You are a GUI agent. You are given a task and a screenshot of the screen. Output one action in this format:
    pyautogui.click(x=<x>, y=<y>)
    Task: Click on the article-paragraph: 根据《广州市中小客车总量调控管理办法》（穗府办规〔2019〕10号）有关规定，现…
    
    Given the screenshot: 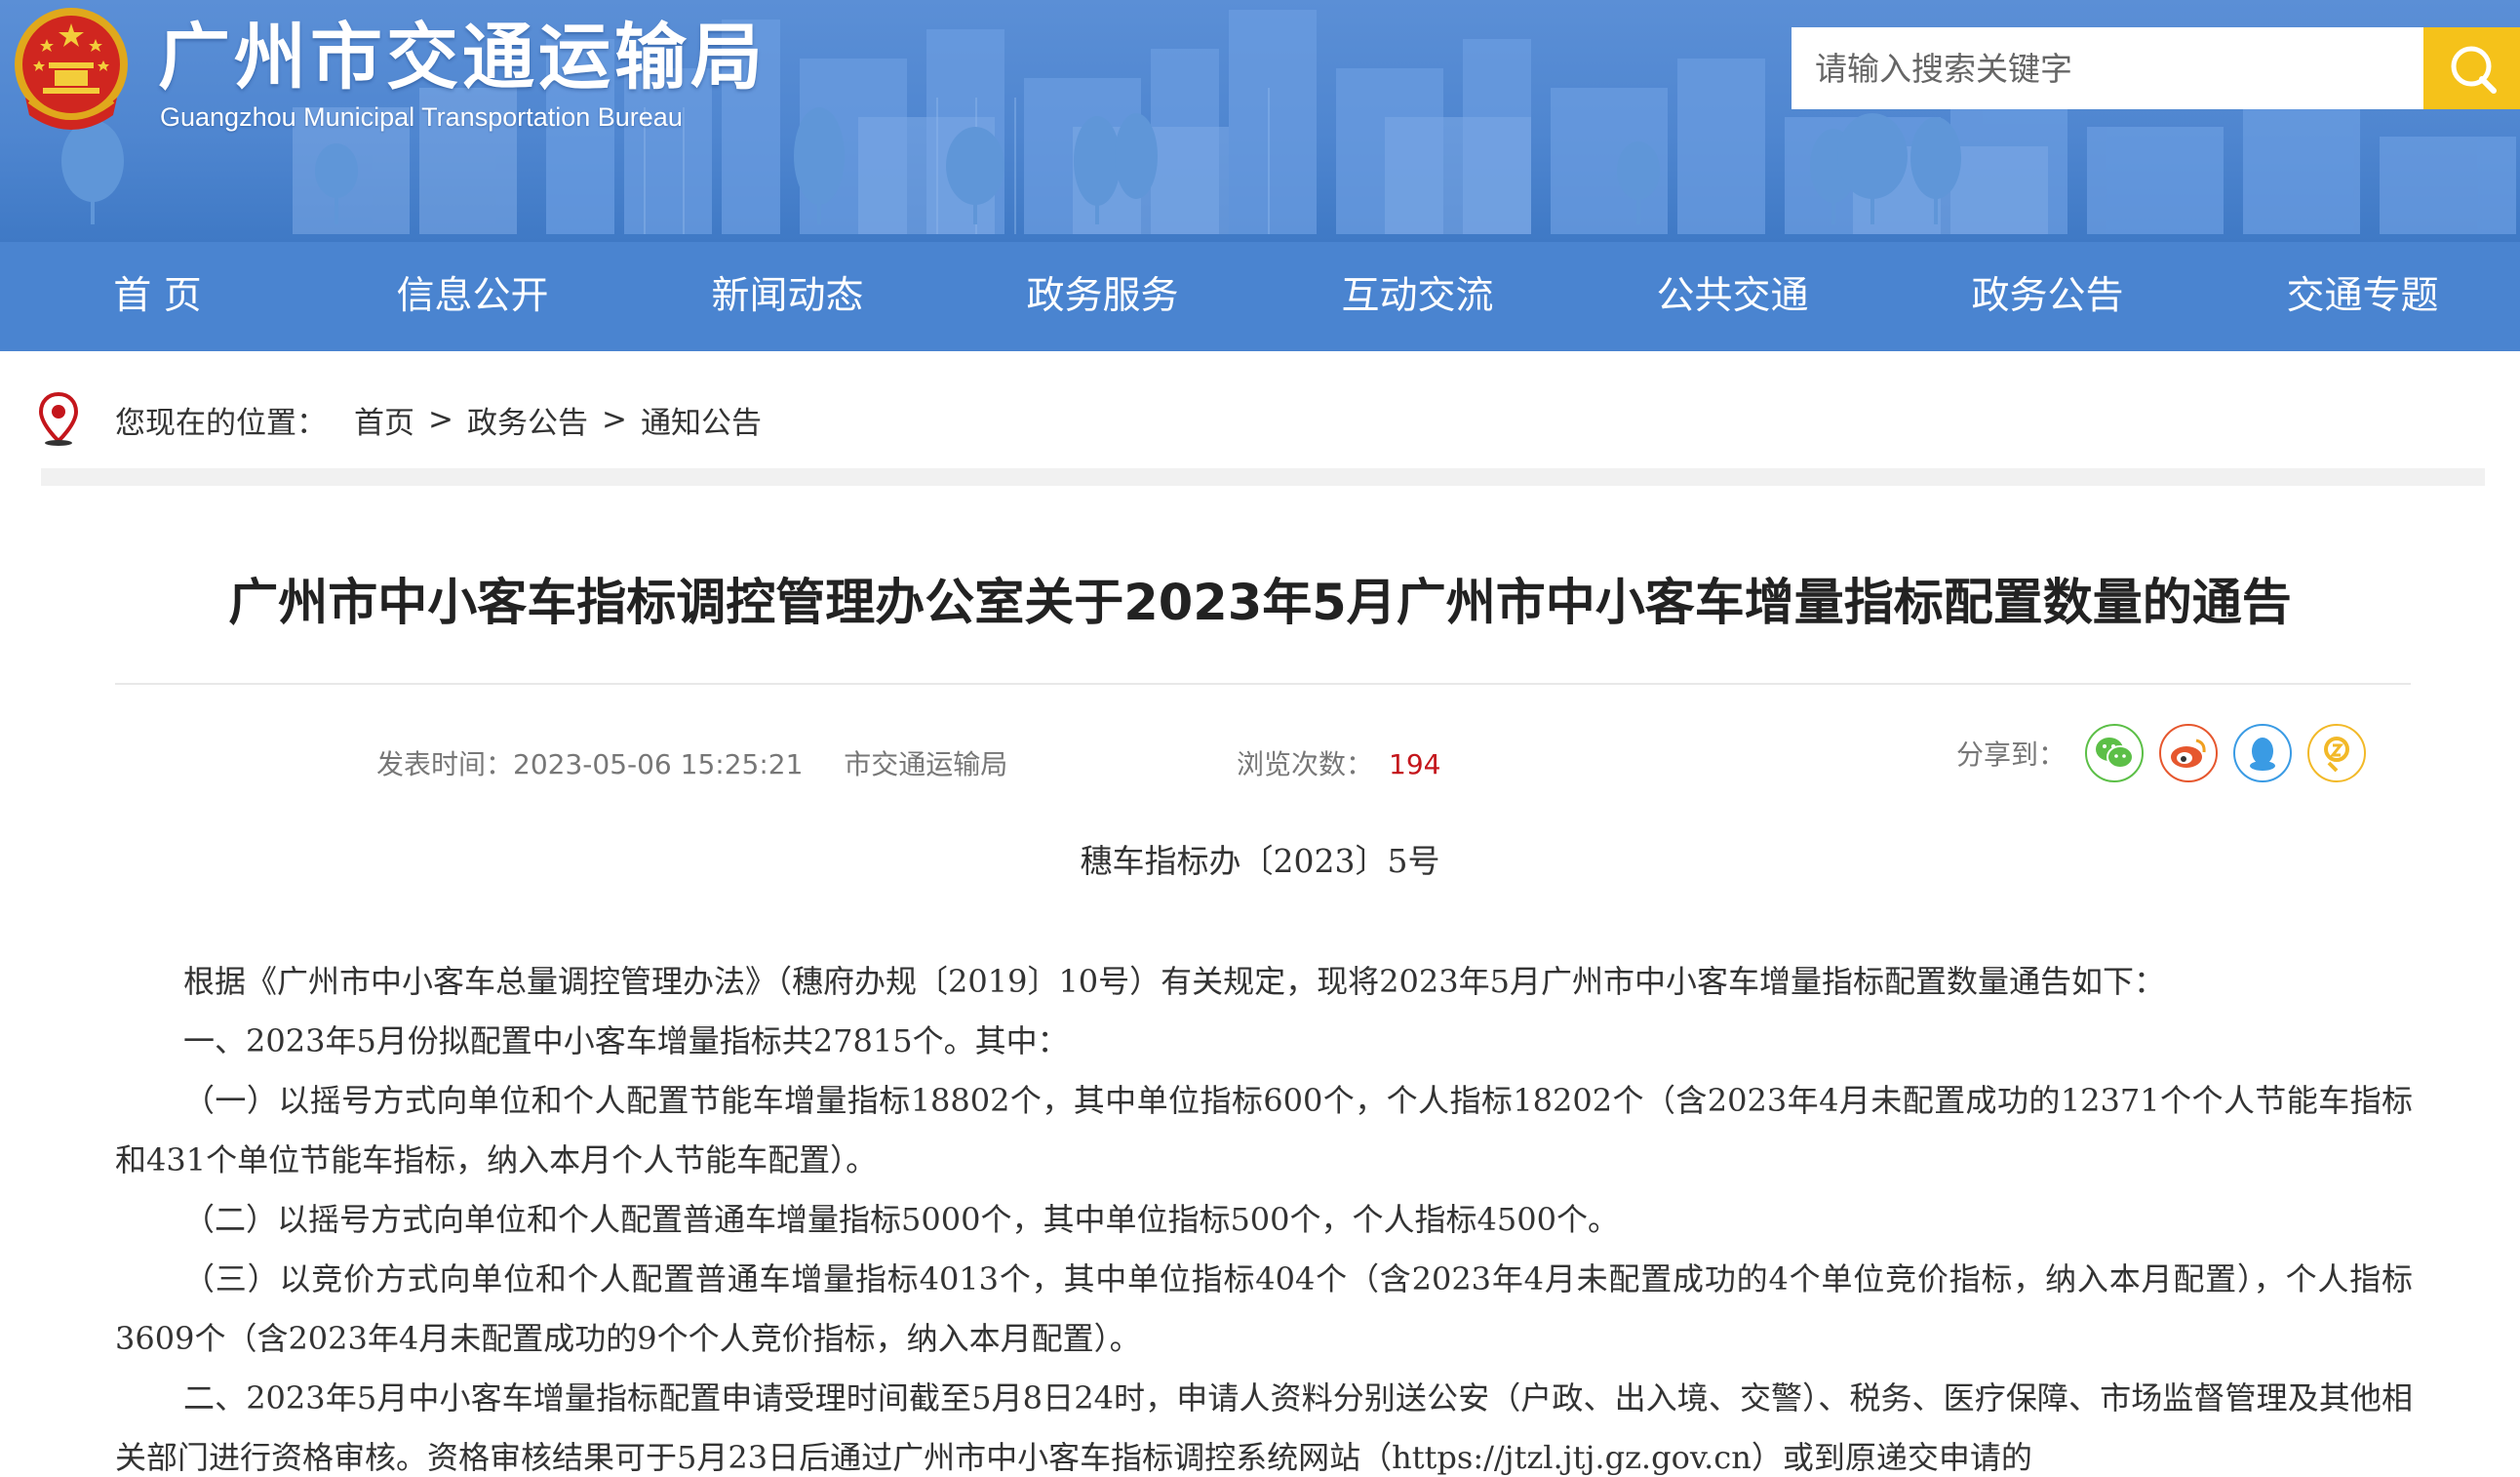 What is the action you would take?
    pyautogui.click(x=1174, y=981)
    